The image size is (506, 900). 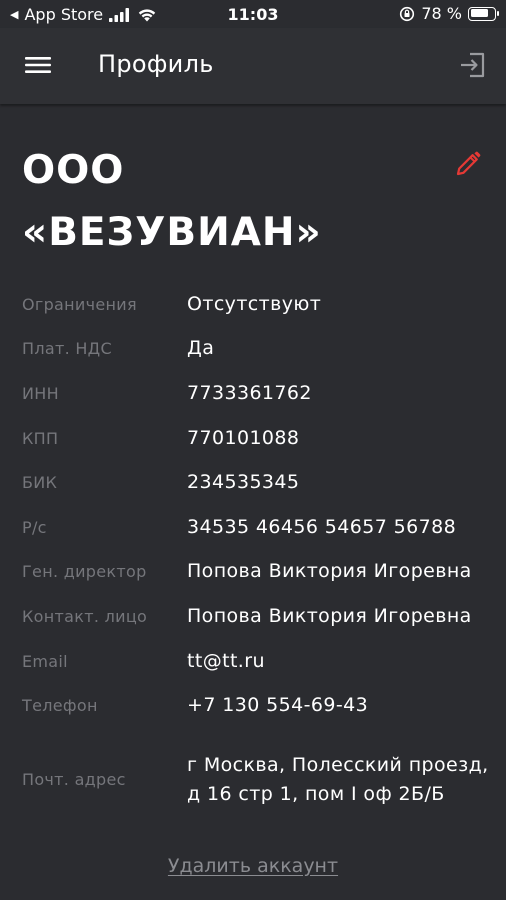 What do you see at coordinates (226, 660) in the screenshot?
I see `detail-value: tt@tt.ru` at bounding box center [226, 660].